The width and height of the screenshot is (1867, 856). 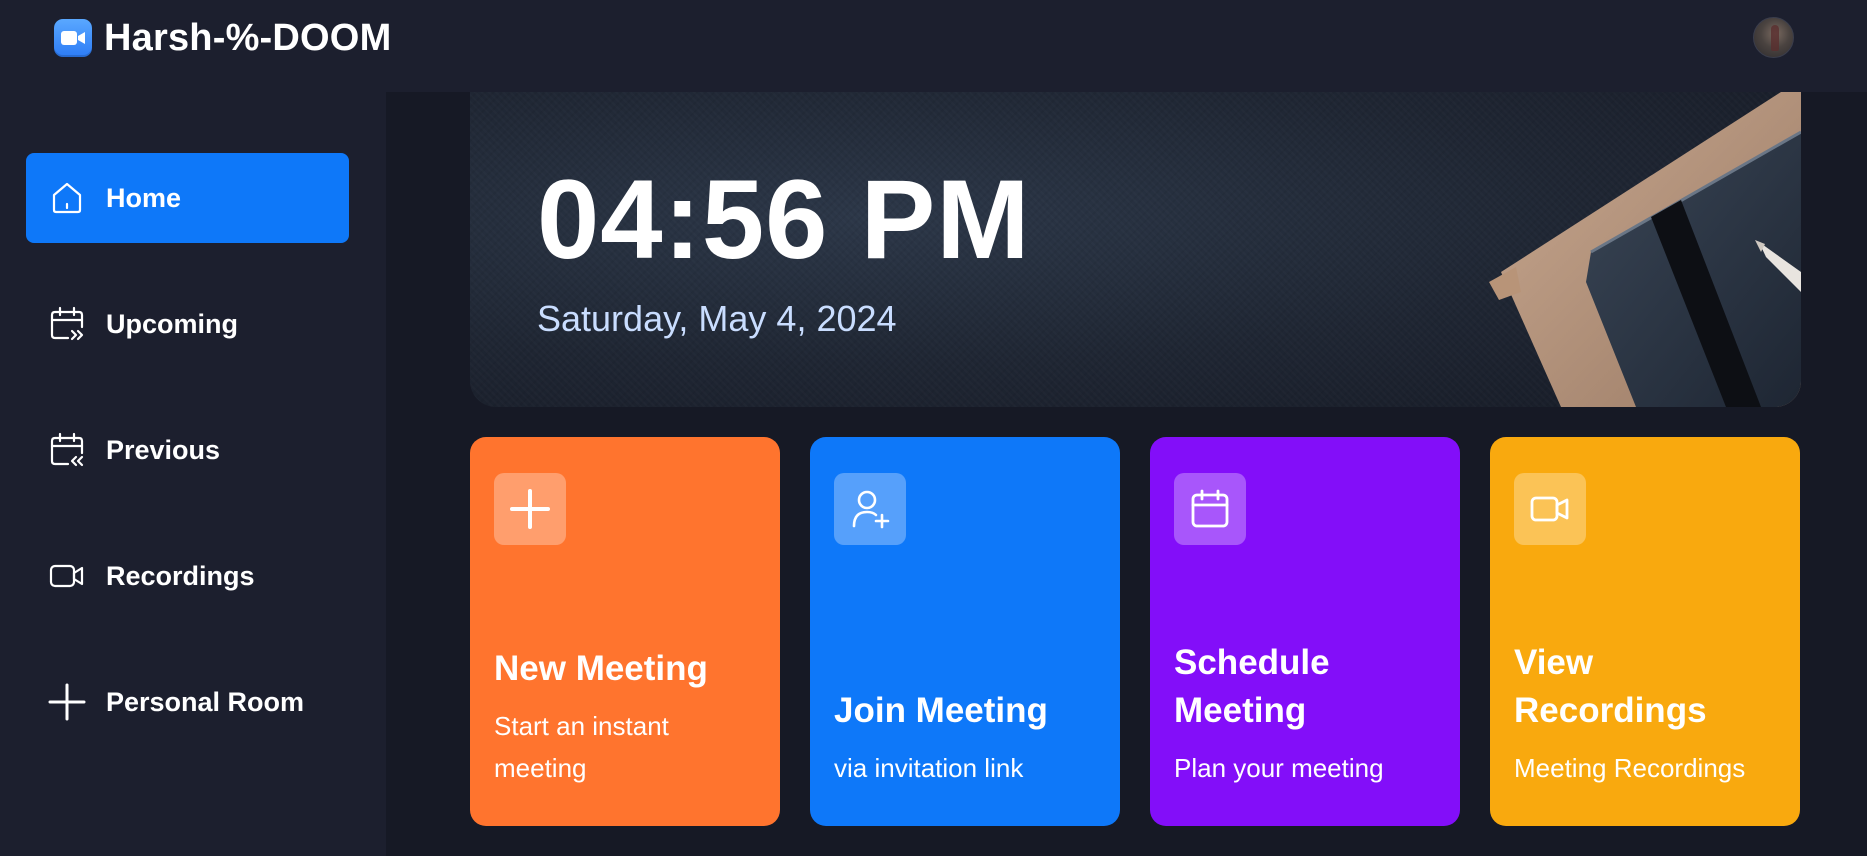 What do you see at coordinates (73, 38) in the screenshot?
I see `video-camera-icon` at bounding box center [73, 38].